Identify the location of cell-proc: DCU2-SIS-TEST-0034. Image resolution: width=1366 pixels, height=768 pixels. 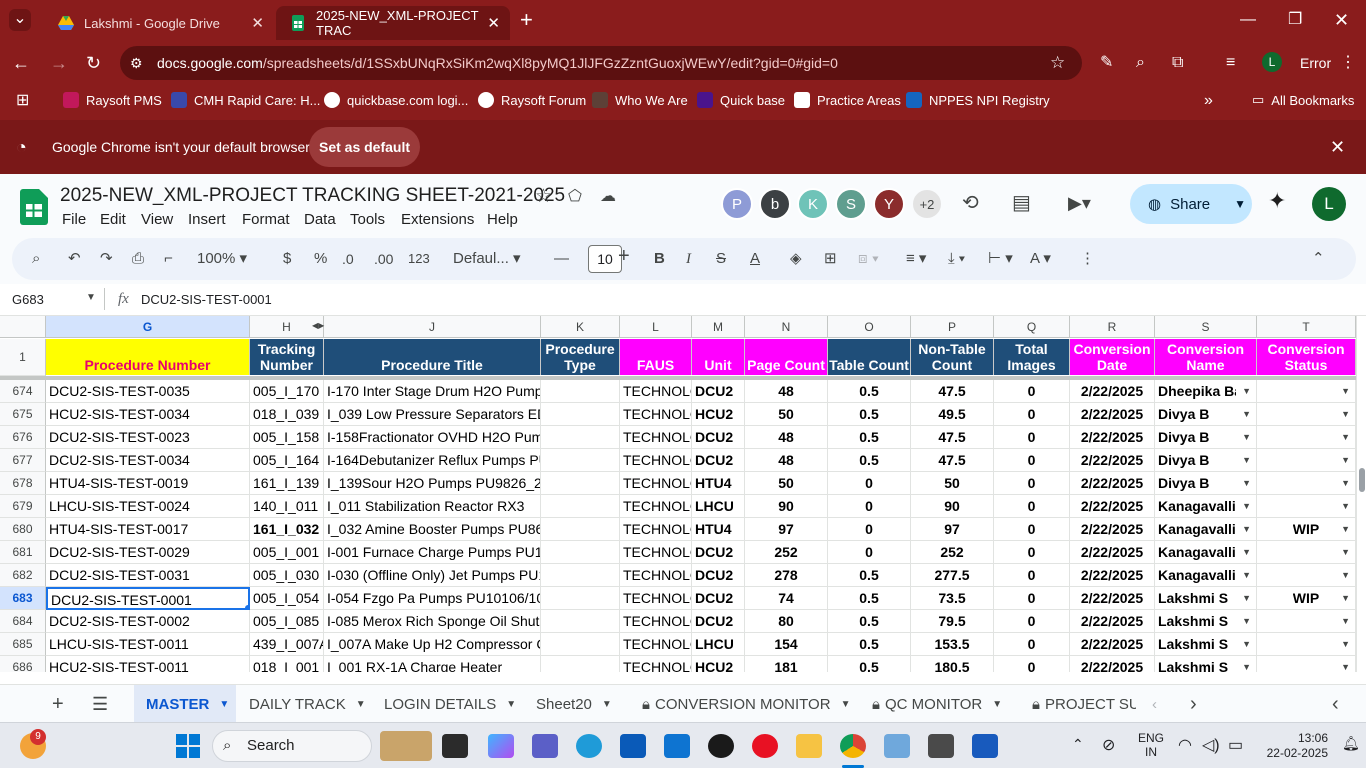
(148, 460).